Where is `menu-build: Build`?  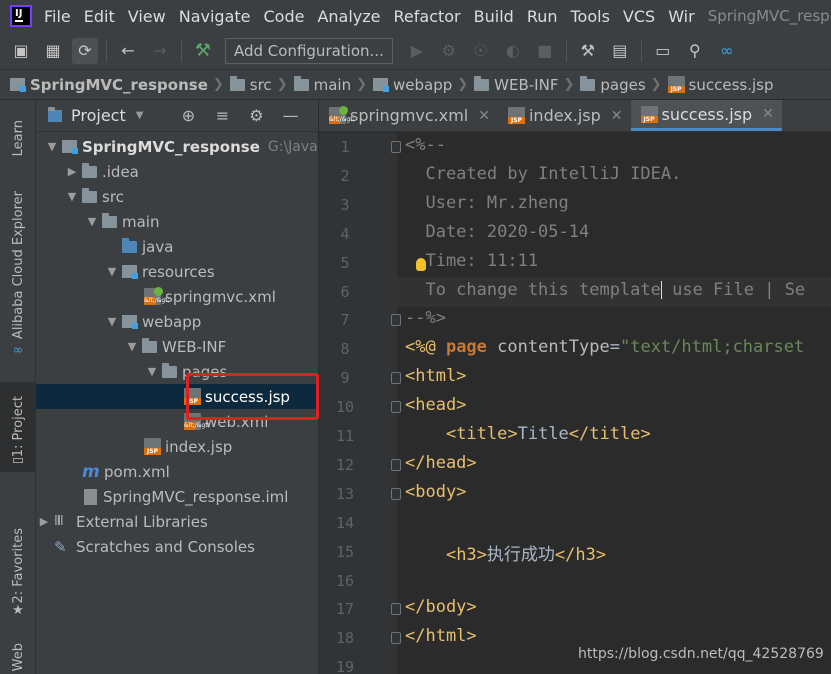
menu-build: Build is located at coordinates (494, 16).